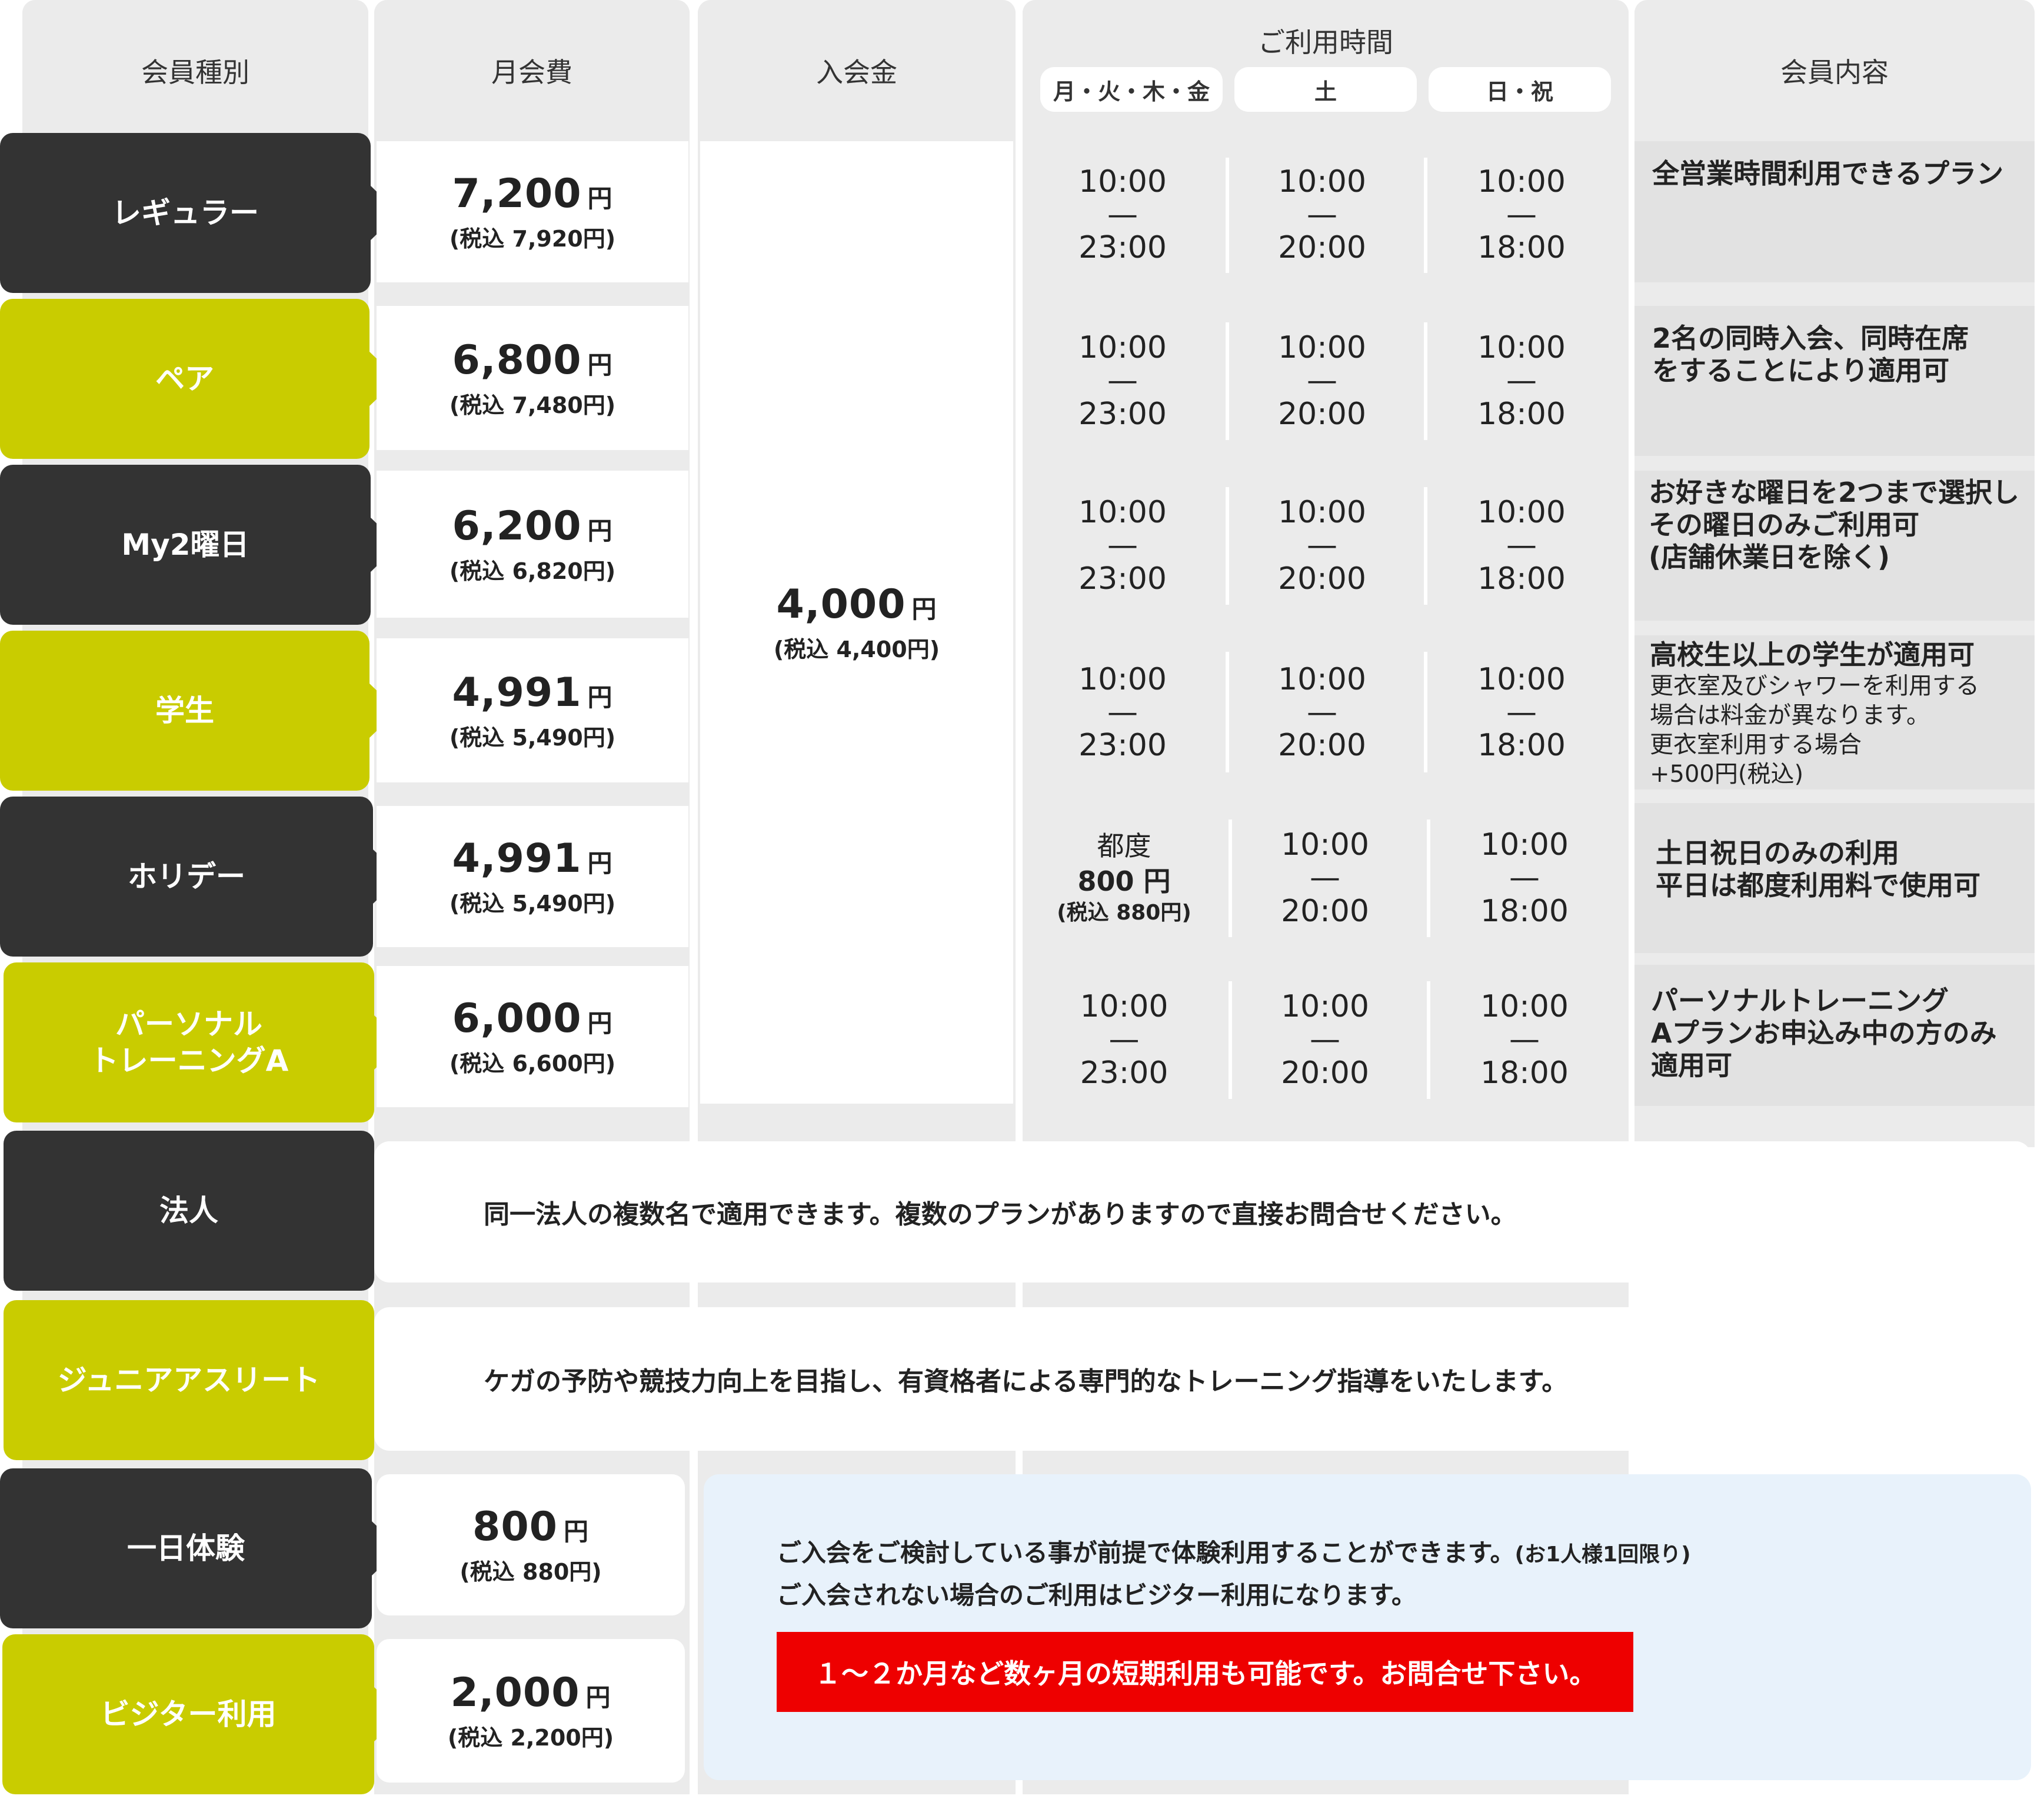 This screenshot has width=2044, height=1809. I want to click on price-holiday-amount: 4,991 円, so click(532, 858).